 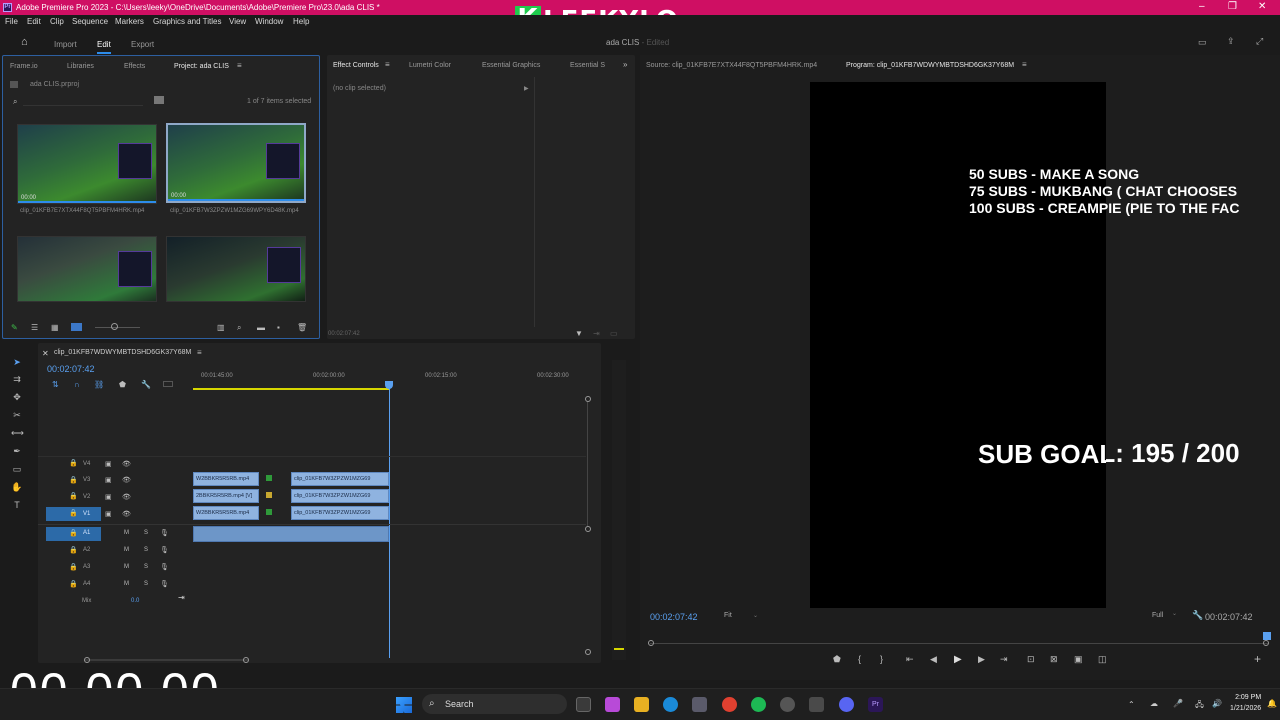 What do you see at coordinates (859, 659) in the screenshot?
I see `mark-in-icon: {` at bounding box center [859, 659].